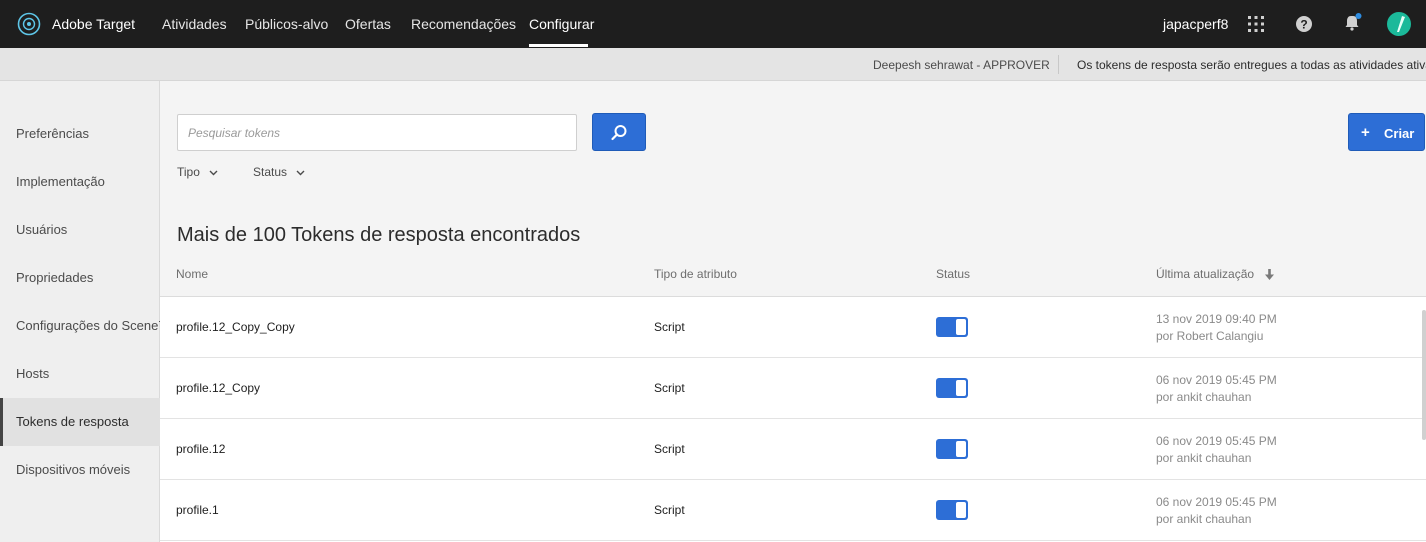  I want to click on nav-atividades: Atividades, so click(194, 24).